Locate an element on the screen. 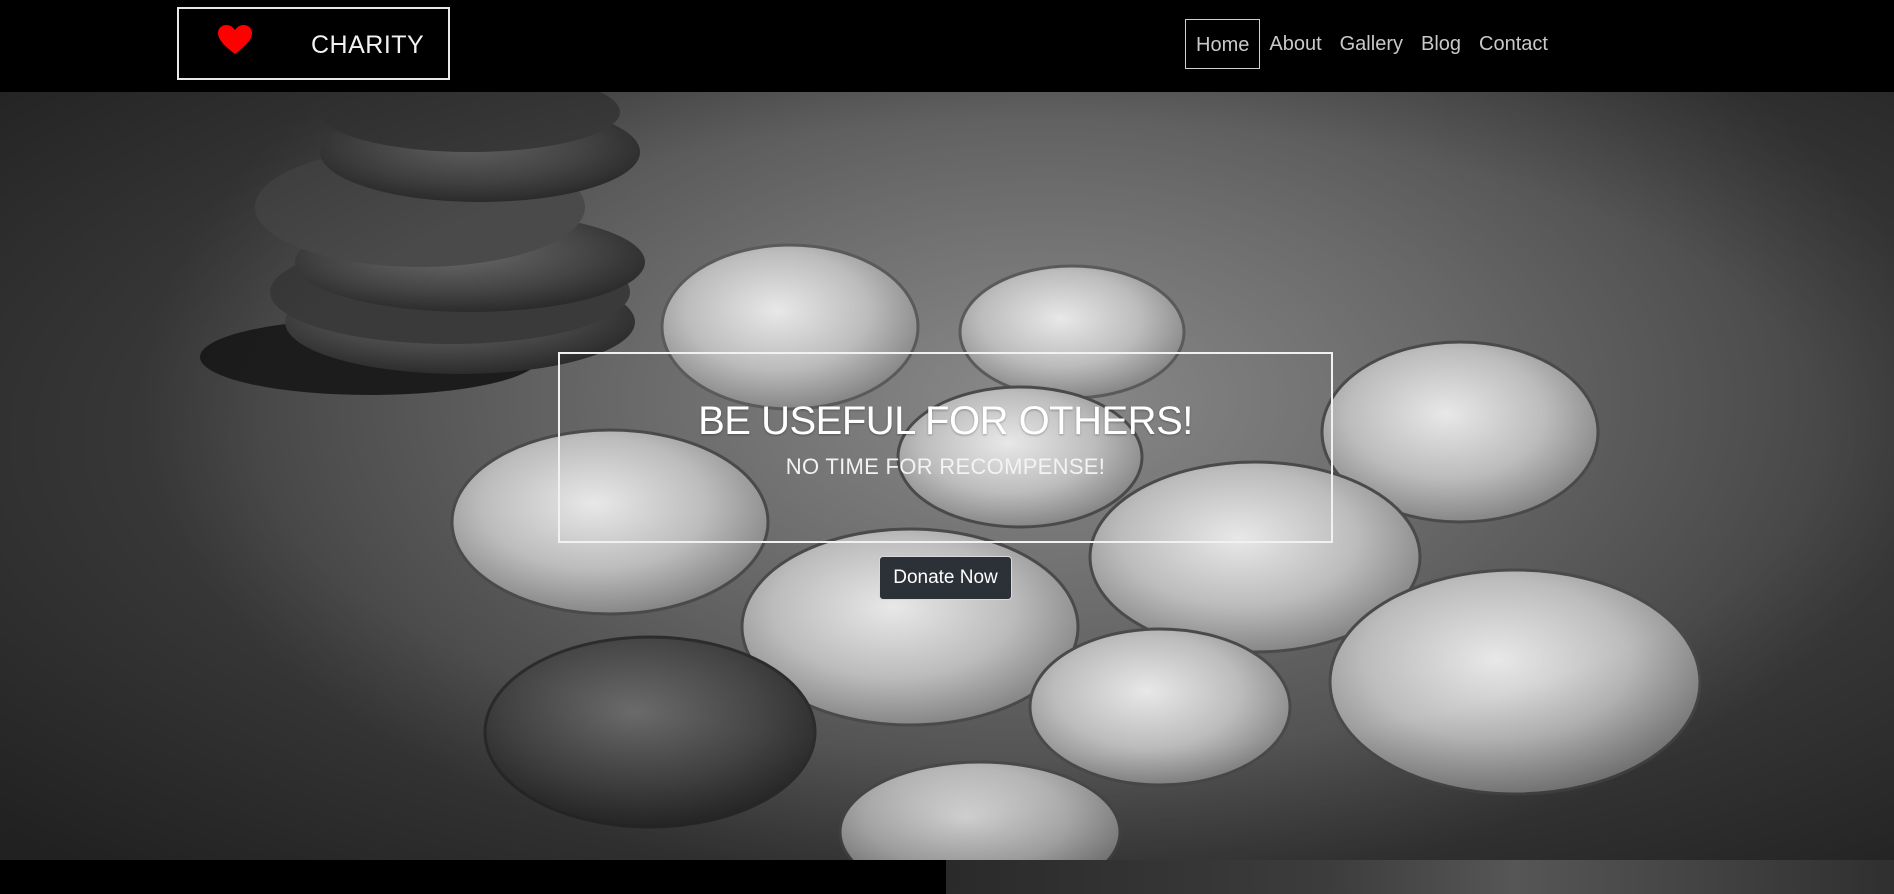 This screenshot has height=894, width=1894. next-section-peek is located at coordinates (947, 877).